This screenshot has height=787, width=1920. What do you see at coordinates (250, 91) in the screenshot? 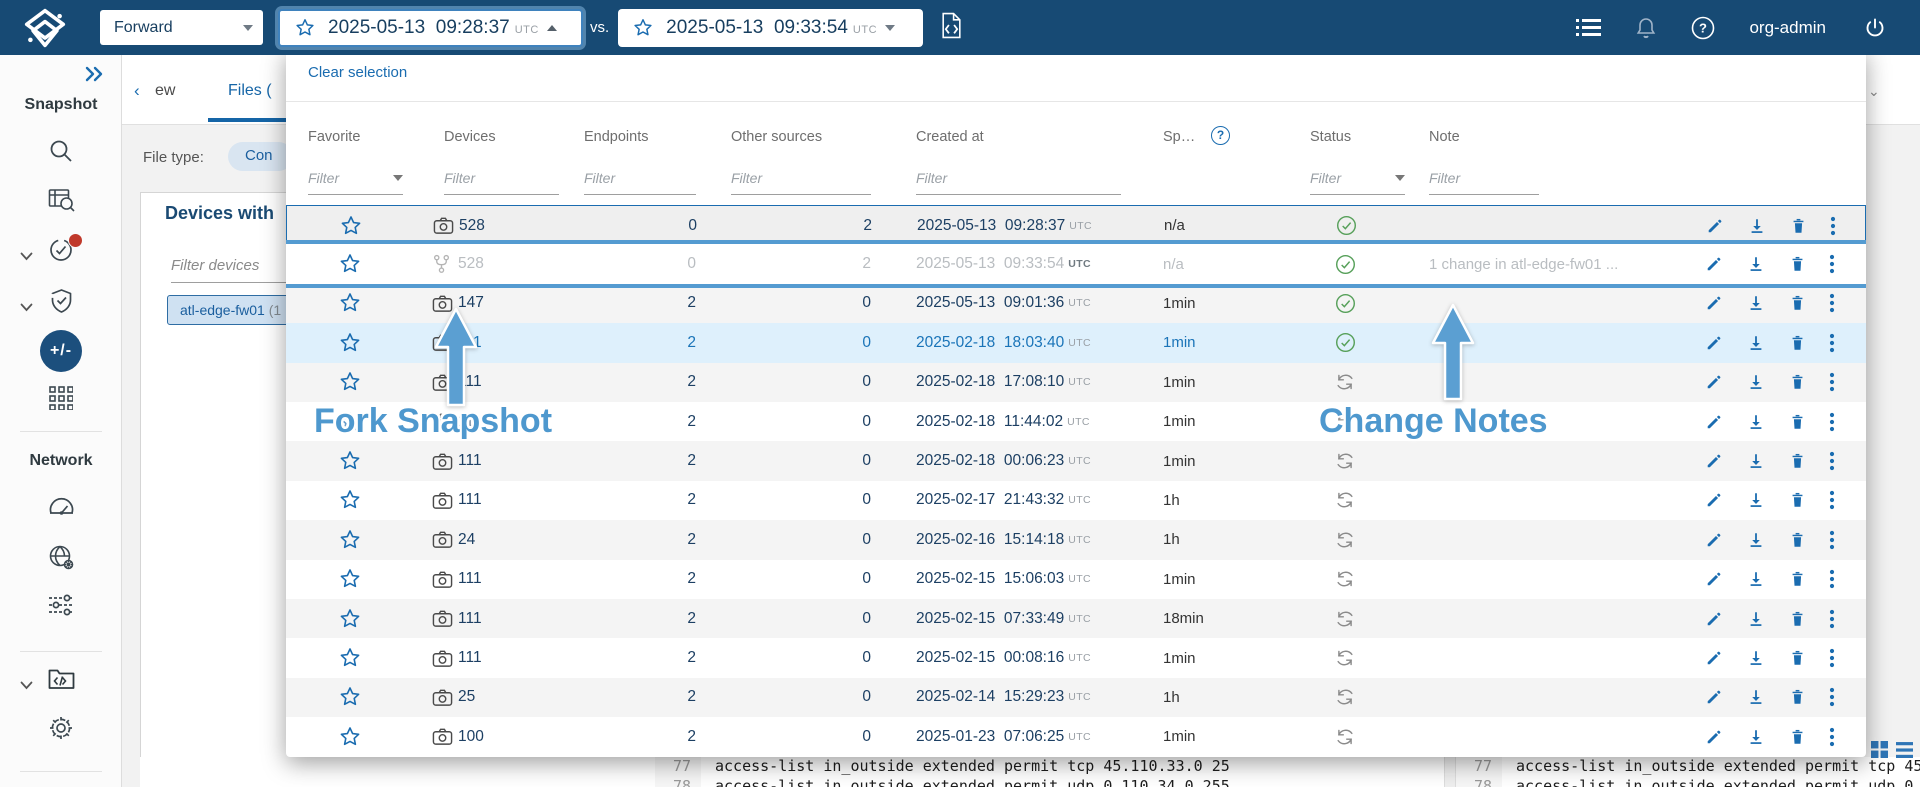
I see `tab-files: Files (` at bounding box center [250, 91].